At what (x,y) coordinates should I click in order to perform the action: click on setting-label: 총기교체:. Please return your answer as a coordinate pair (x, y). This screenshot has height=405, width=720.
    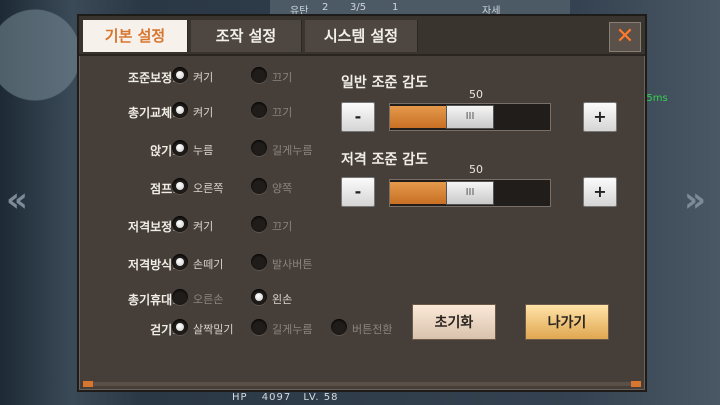
    Looking at the image, I should click on (152, 113).